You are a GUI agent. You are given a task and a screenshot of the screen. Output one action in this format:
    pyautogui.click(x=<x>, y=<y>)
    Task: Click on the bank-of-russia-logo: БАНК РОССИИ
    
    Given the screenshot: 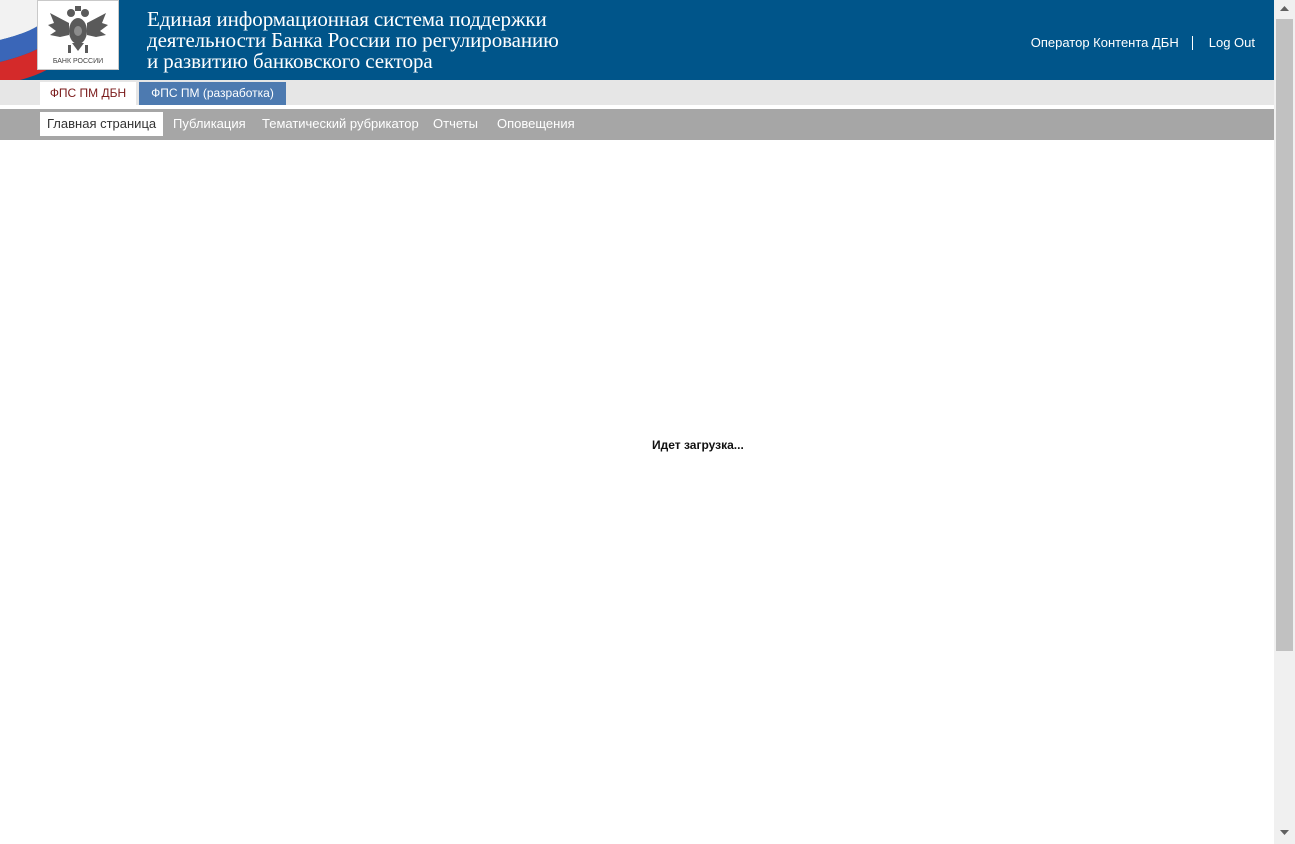 What is the action you would take?
    pyautogui.click(x=78, y=35)
    